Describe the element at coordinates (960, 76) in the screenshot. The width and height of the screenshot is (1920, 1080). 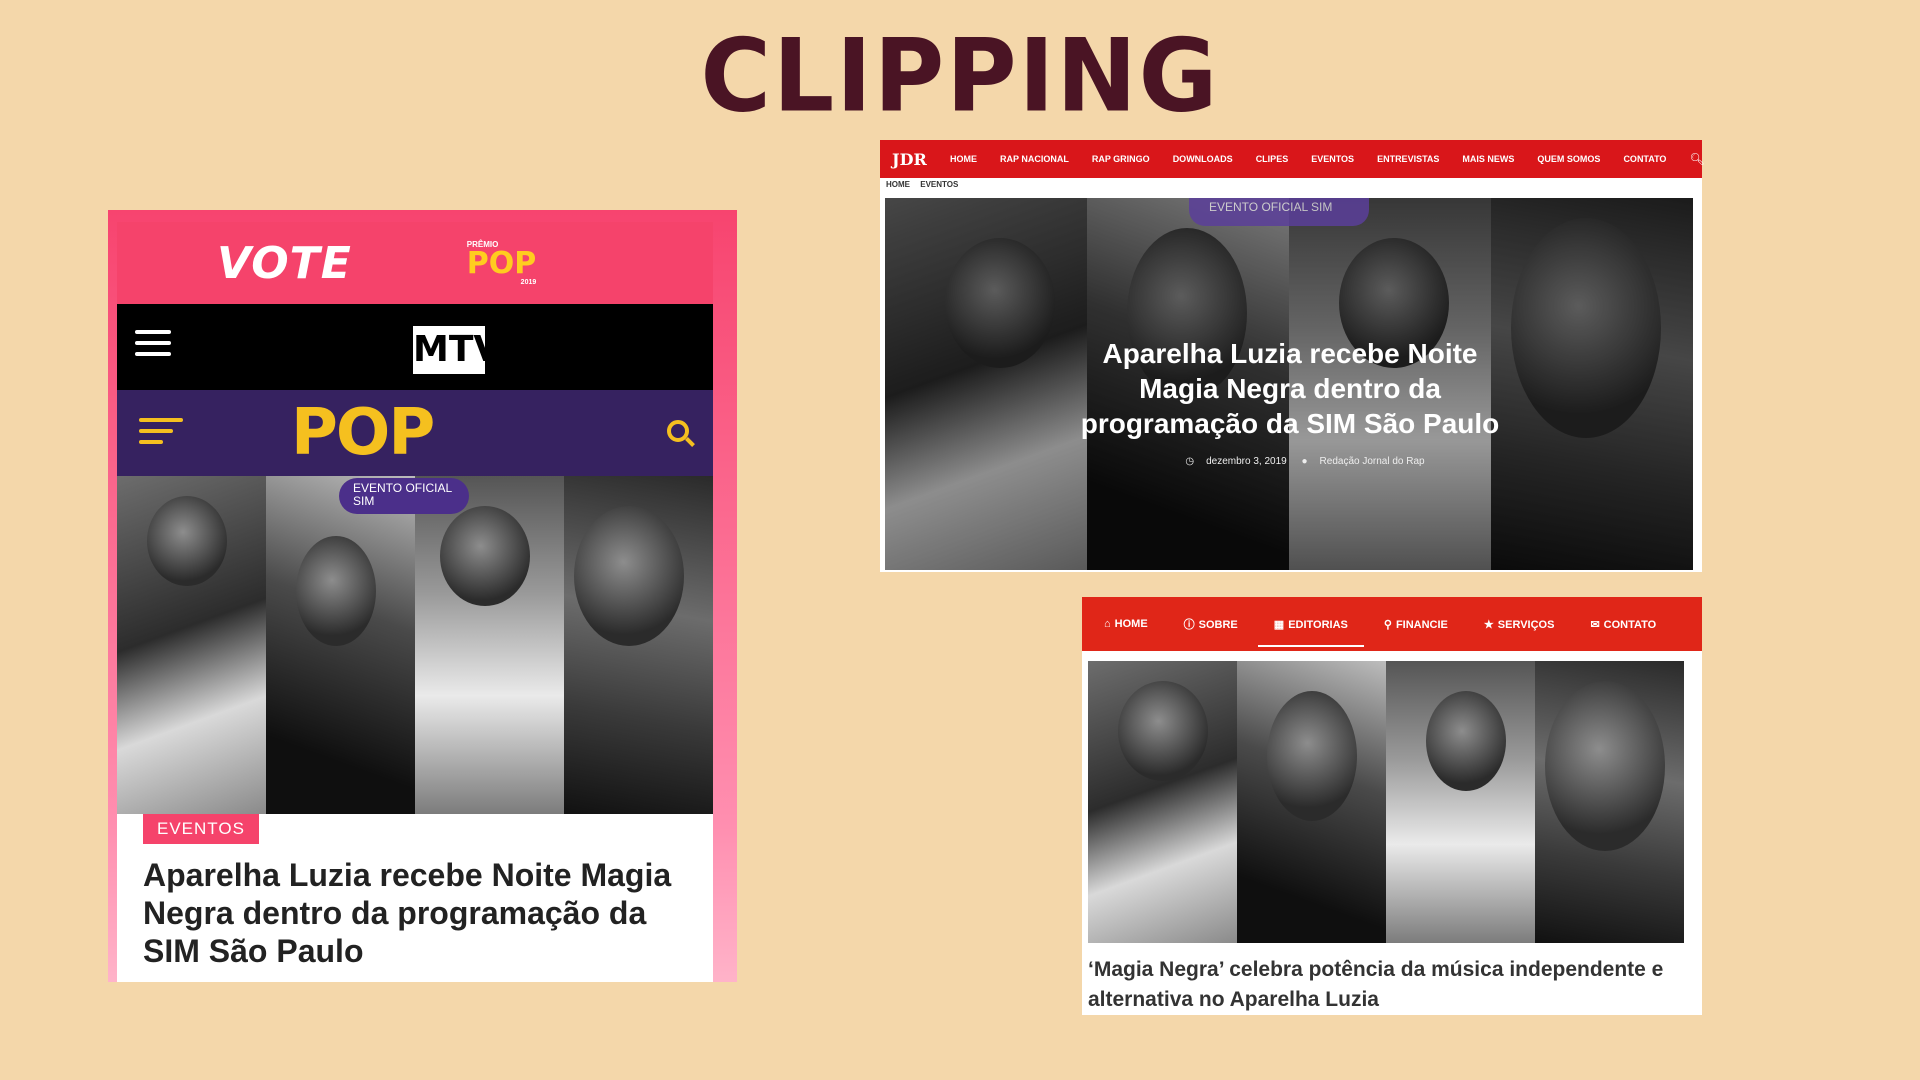
I see `page-title: CLIPPING` at that location.